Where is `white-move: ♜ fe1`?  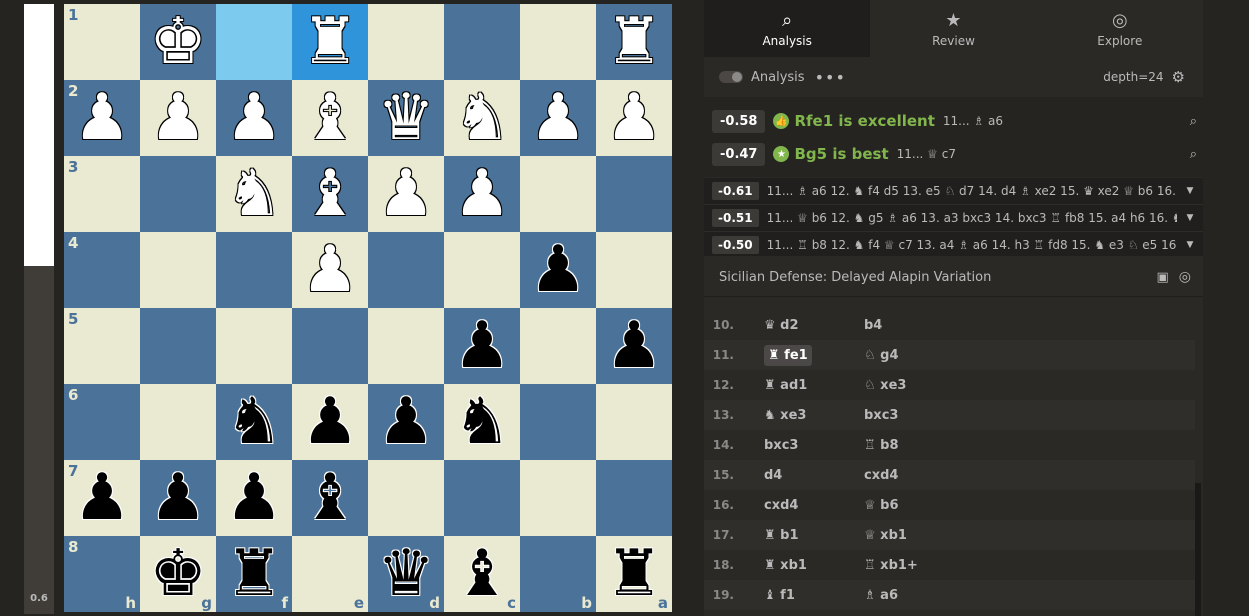 white-move: ♜ fe1 is located at coordinates (814, 355).